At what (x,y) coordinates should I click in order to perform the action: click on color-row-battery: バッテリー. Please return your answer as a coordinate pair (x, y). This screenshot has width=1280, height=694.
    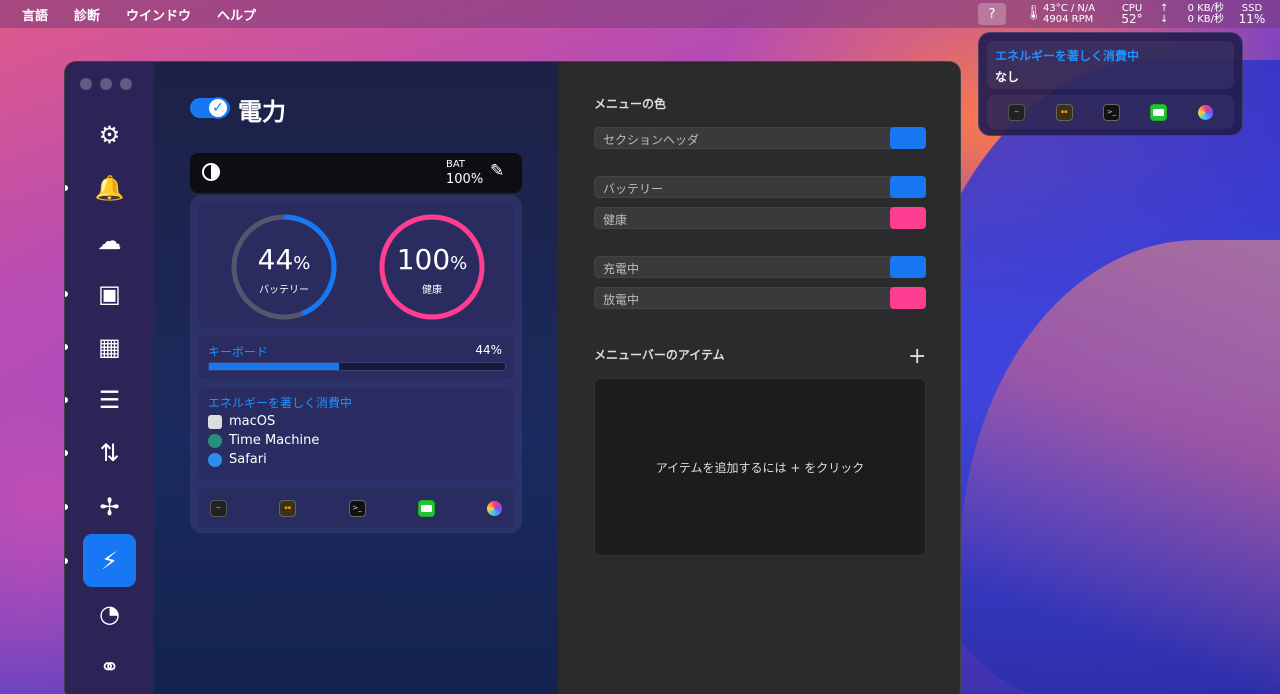
    Looking at the image, I should click on (760, 187).